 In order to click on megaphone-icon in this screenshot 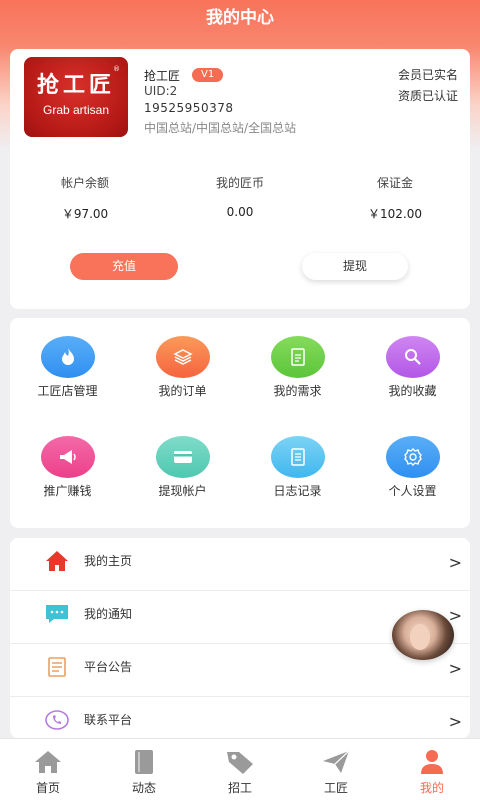, I will do `click(67, 457)`.